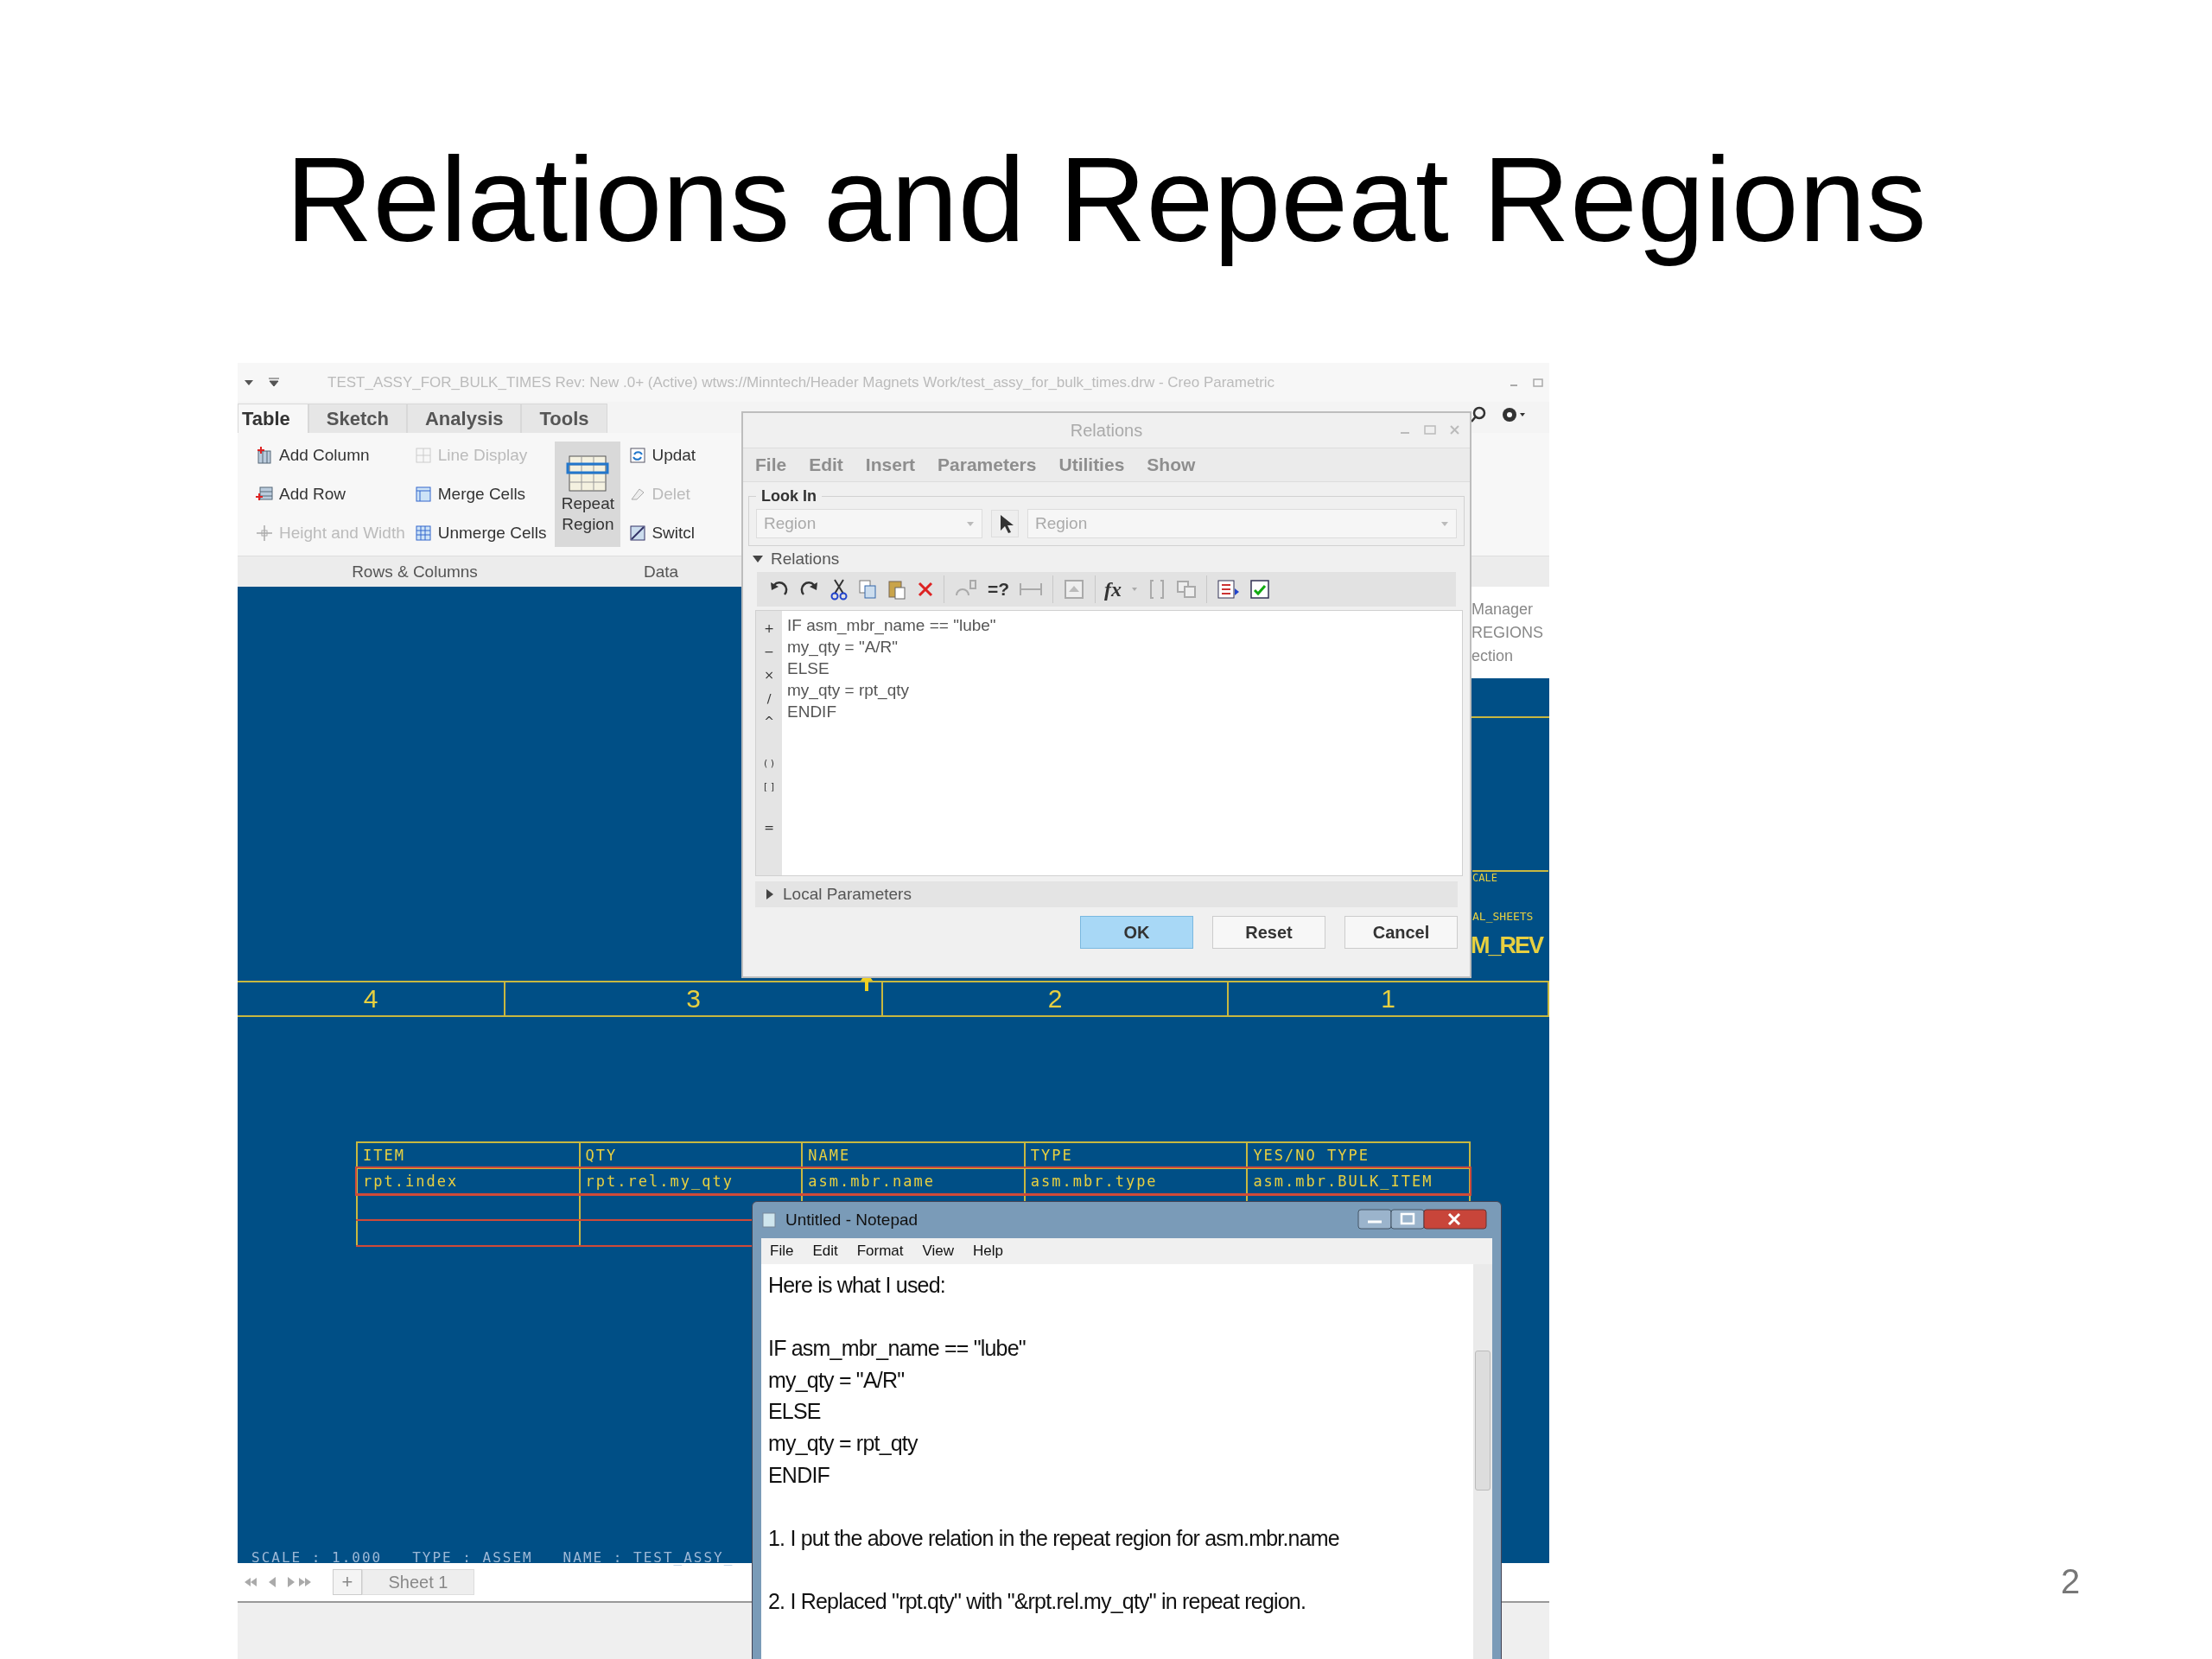  I want to click on table-cell: rpt.rel.my_qty, so click(691, 1181).